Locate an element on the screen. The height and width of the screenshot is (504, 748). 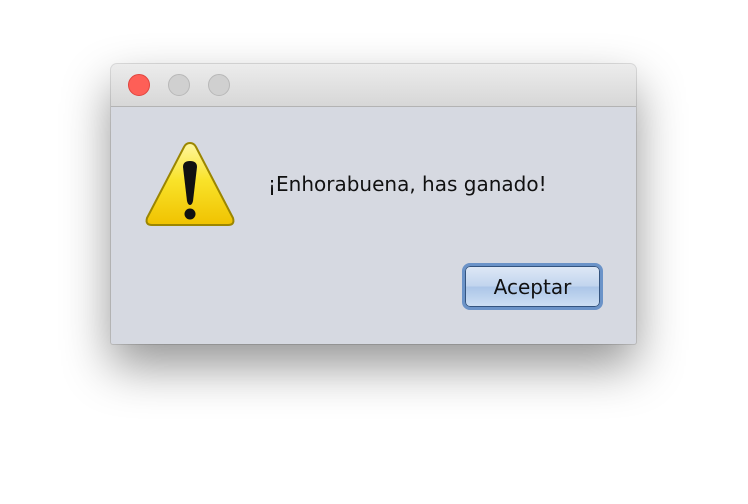
title-bar is located at coordinates (373, 85).